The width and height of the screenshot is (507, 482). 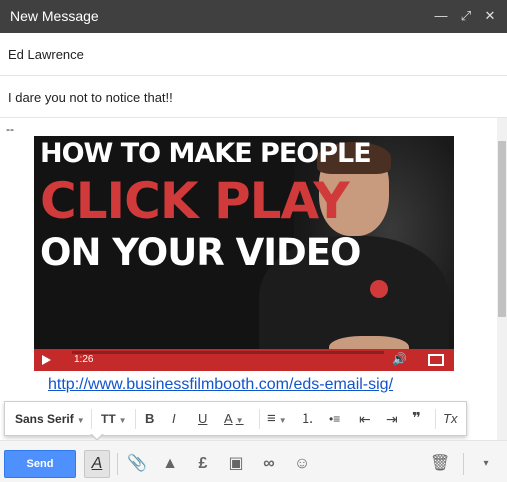 I want to click on close-icon: ✕, so click(x=490, y=16).